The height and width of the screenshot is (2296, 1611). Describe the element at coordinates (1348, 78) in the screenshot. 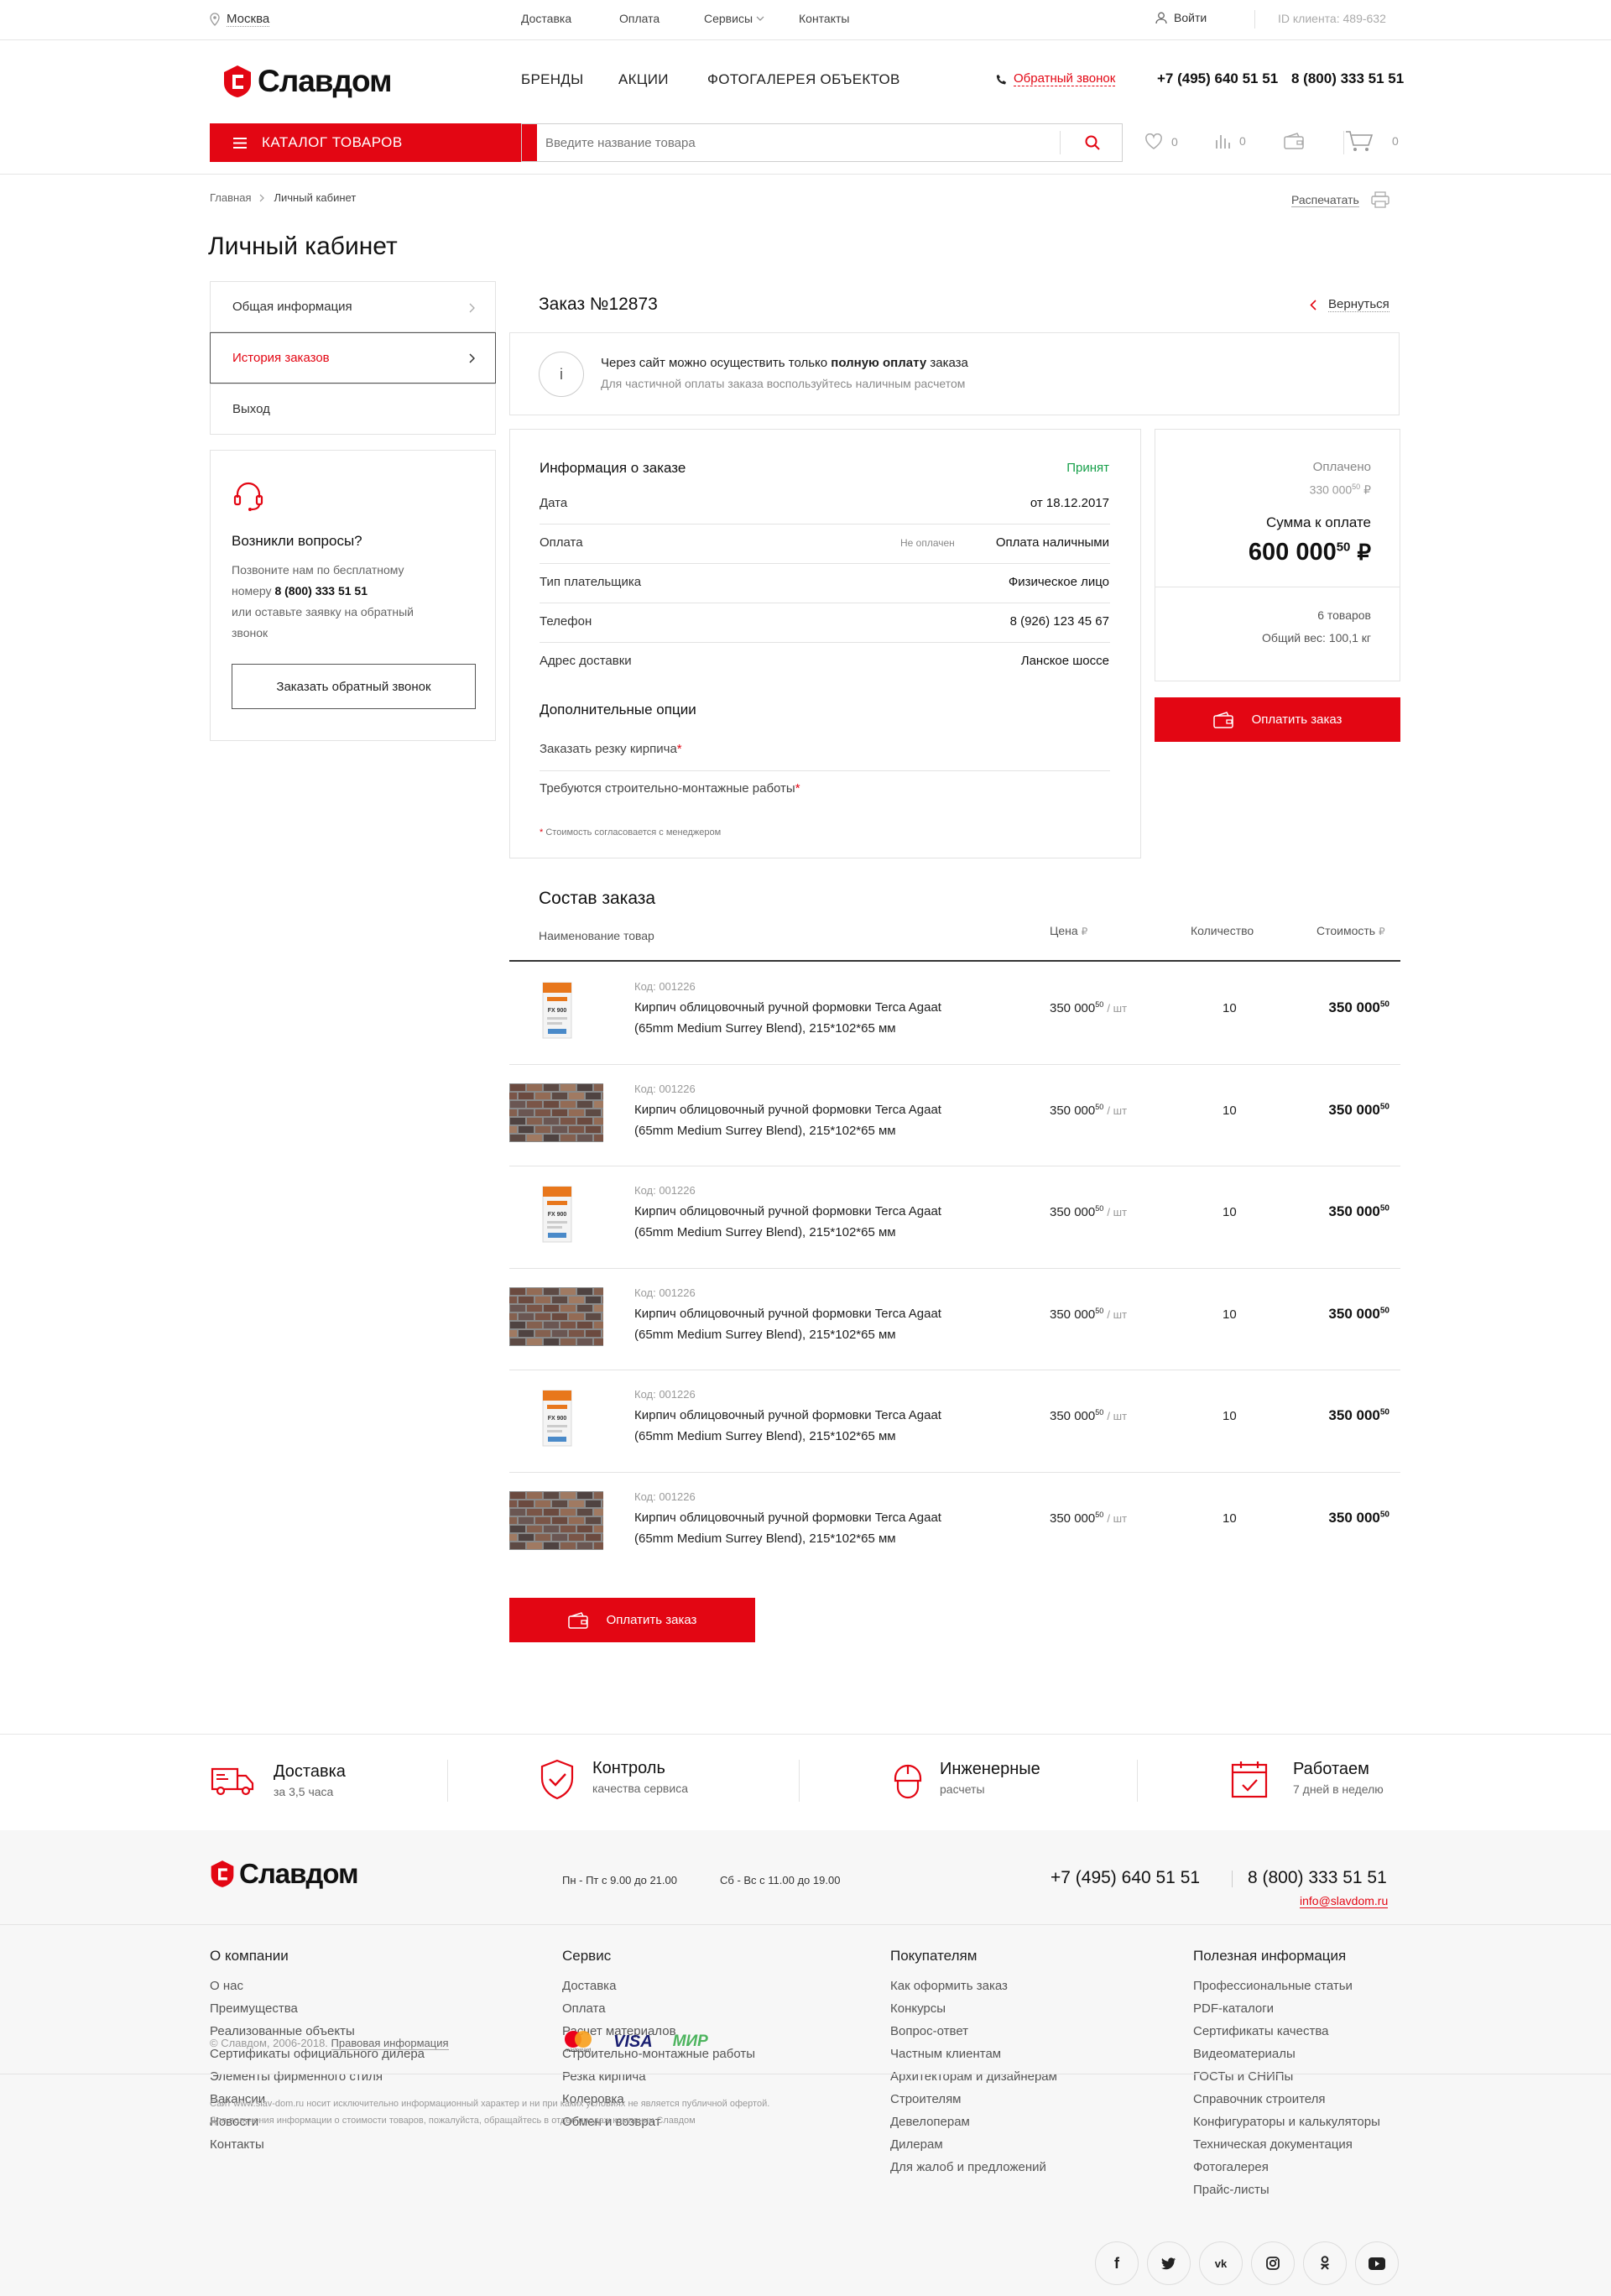

I see `header-phone-2: 8 (800) 333 51 51` at that location.